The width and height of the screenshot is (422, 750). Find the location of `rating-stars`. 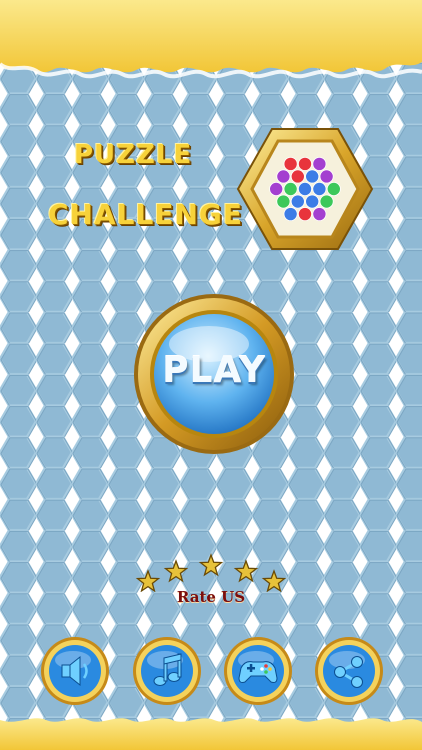

rating-stars is located at coordinates (211, 573).